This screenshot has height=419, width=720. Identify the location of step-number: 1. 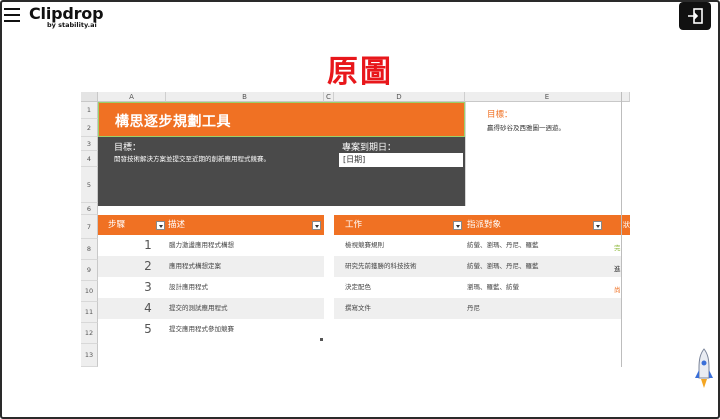
(148, 245).